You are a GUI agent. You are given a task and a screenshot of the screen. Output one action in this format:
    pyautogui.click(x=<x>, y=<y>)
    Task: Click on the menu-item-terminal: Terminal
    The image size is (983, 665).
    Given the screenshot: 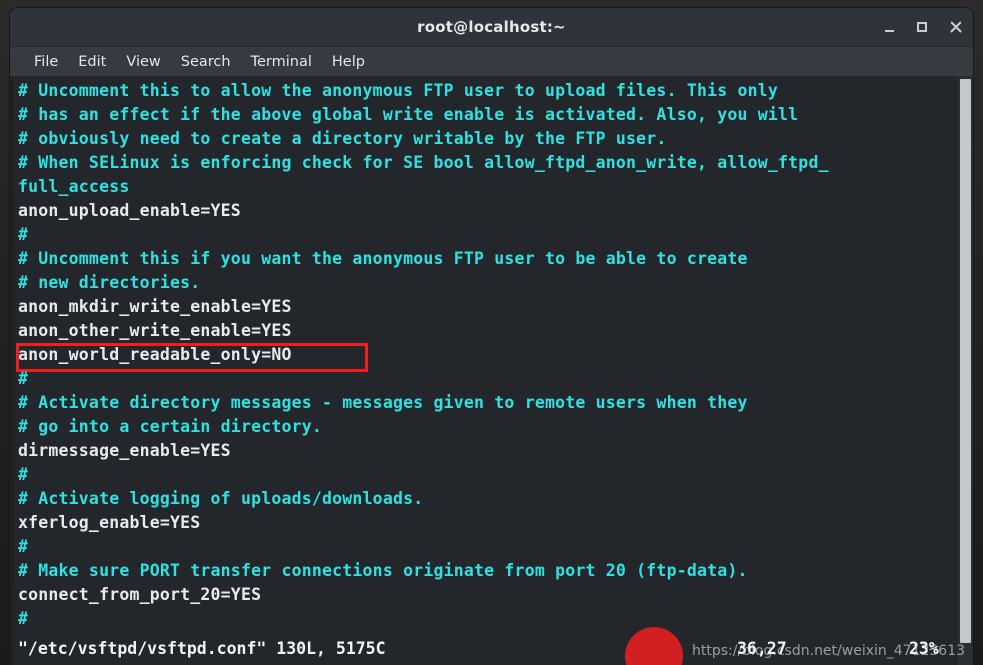 What is the action you would take?
    pyautogui.click(x=281, y=62)
    